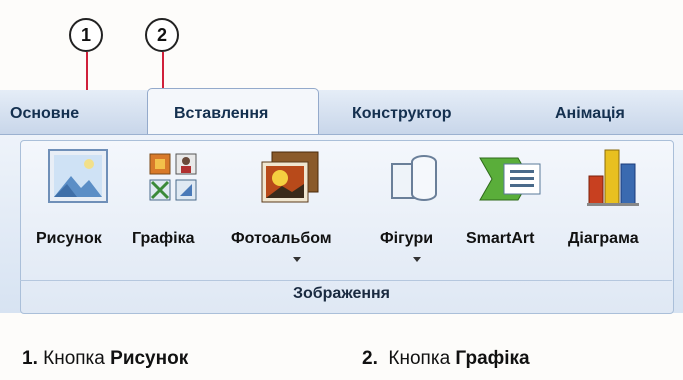 Image resolution: width=683 pixels, height=380 pixels. I want to click on tab-insert: Вставлення, so click(221, 114).